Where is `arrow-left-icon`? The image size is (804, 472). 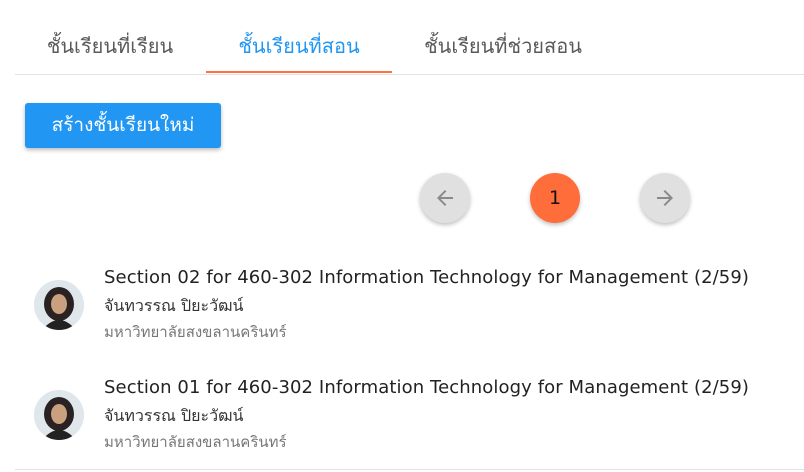 arrow-left-icon is located at coordinates (445, 198).